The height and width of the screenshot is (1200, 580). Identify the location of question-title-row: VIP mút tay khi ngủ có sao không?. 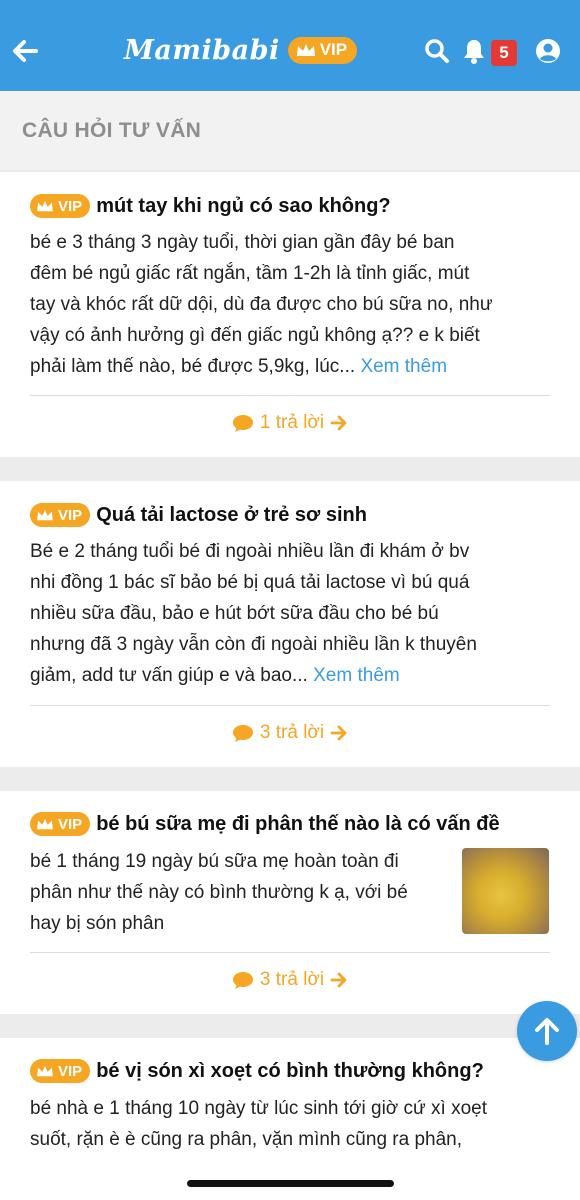
(210, 206).